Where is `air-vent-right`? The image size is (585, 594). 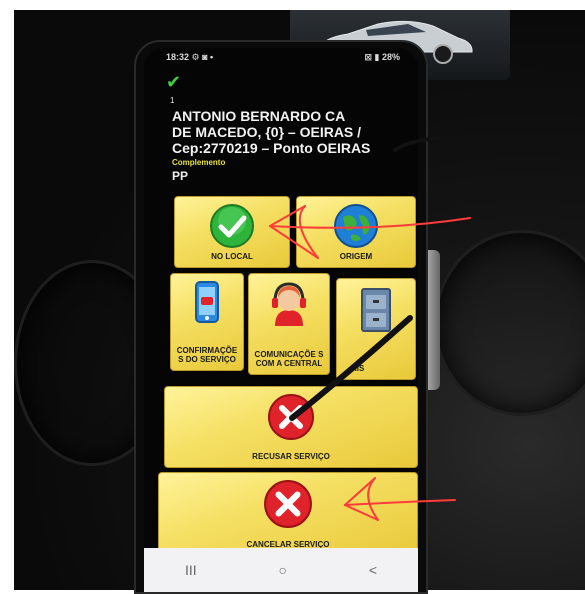
air-vent-right is located at coordinates (509, 323).